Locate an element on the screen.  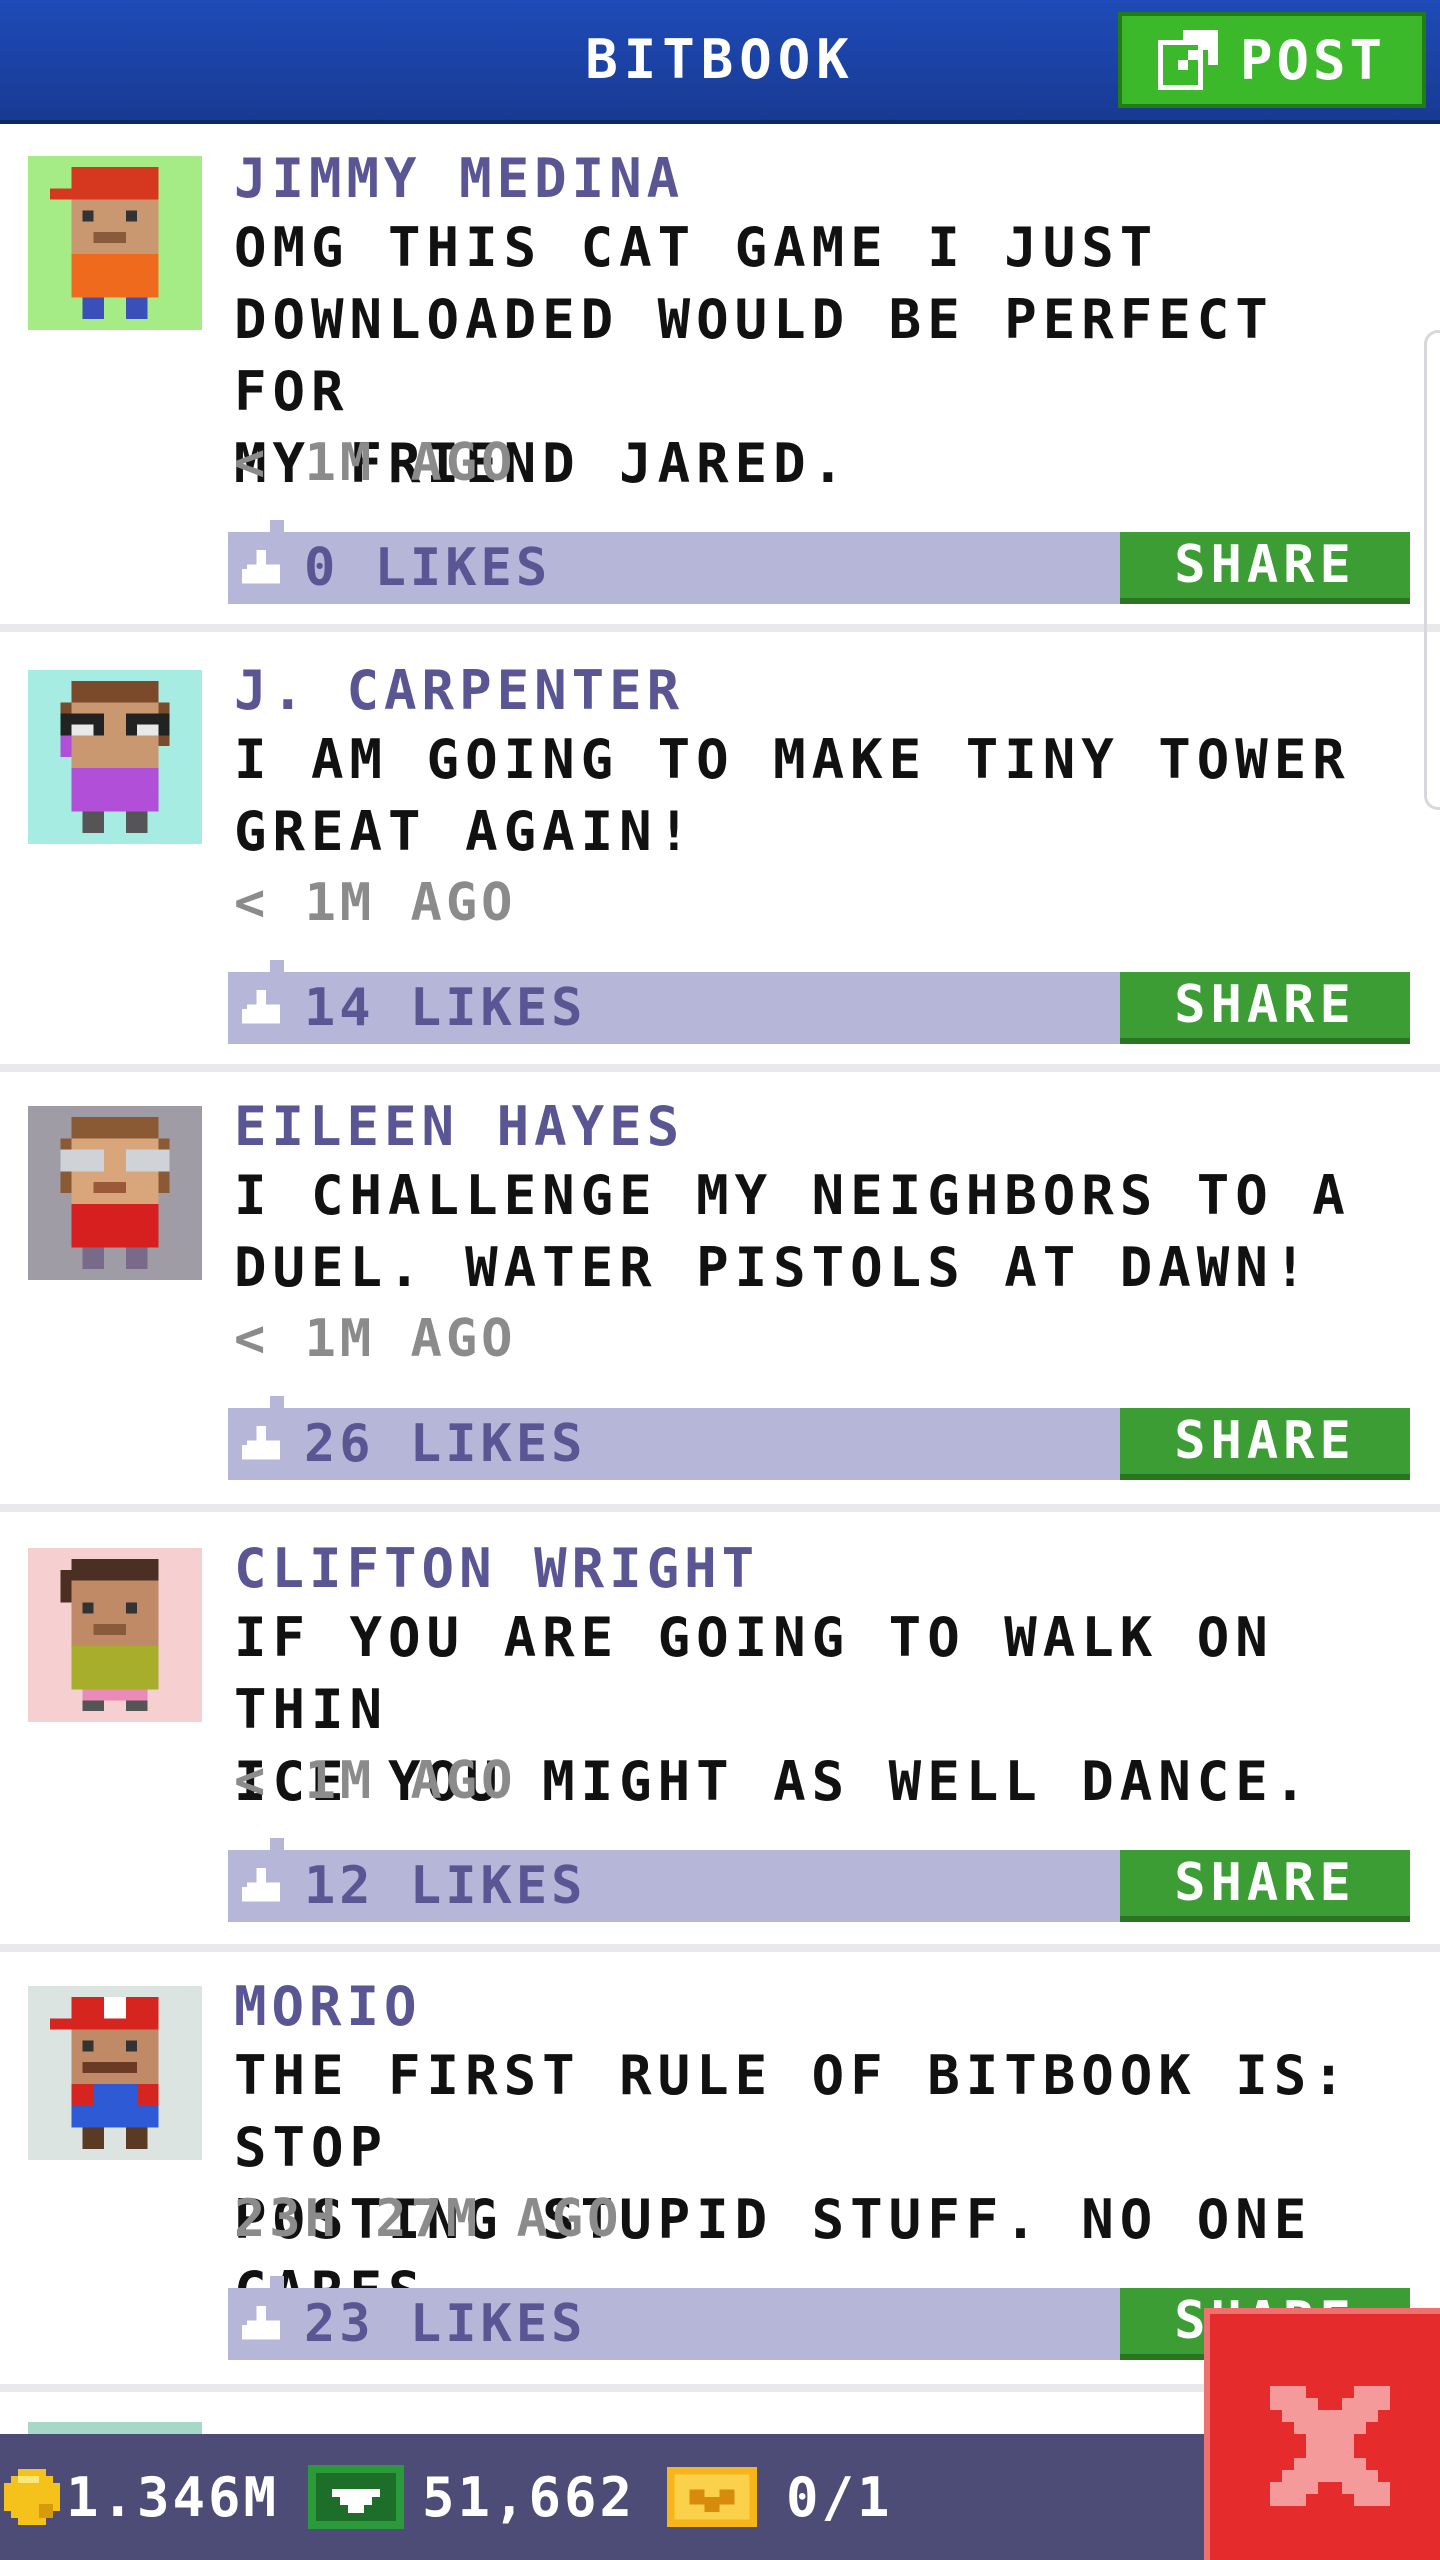
post-timestamp: 23H 27M AGO is located at coordinates (428, 2219).